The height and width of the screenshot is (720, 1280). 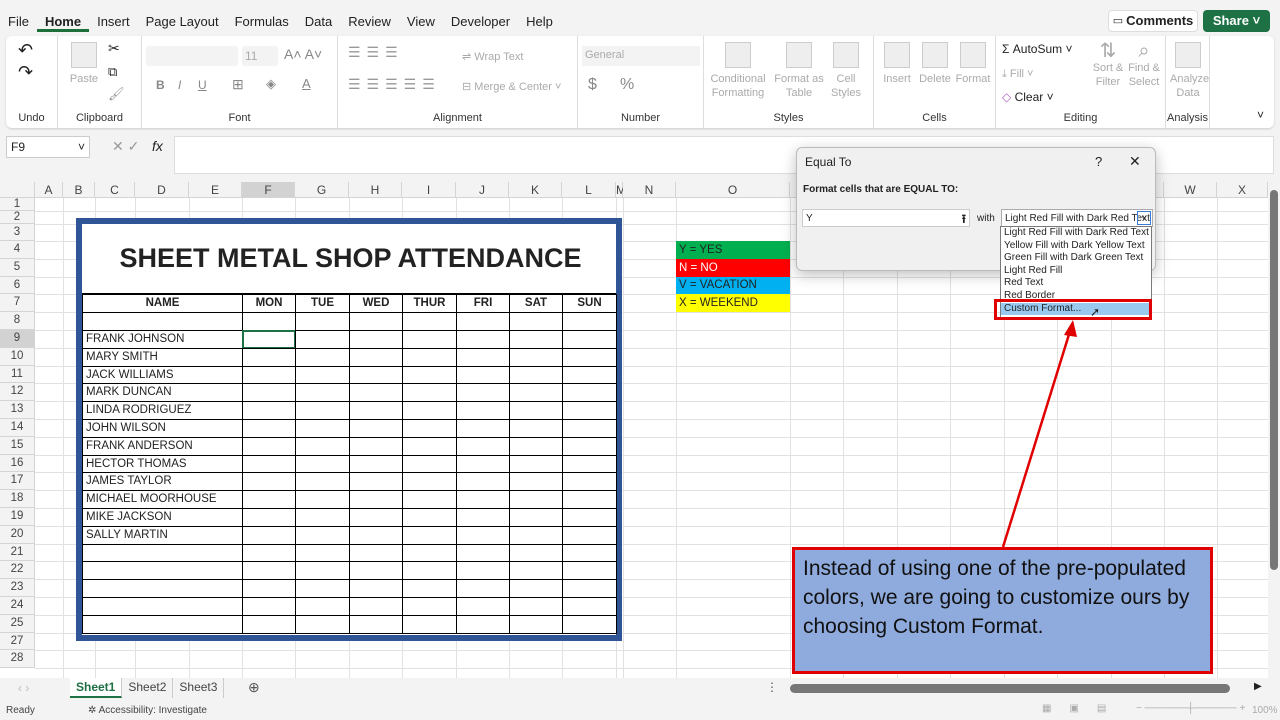 What do you see at coordinates (1144, 65) in the screenshot?
I see `find-select-button: ⌕ Find & Select` at bounding box center [1144, 65].